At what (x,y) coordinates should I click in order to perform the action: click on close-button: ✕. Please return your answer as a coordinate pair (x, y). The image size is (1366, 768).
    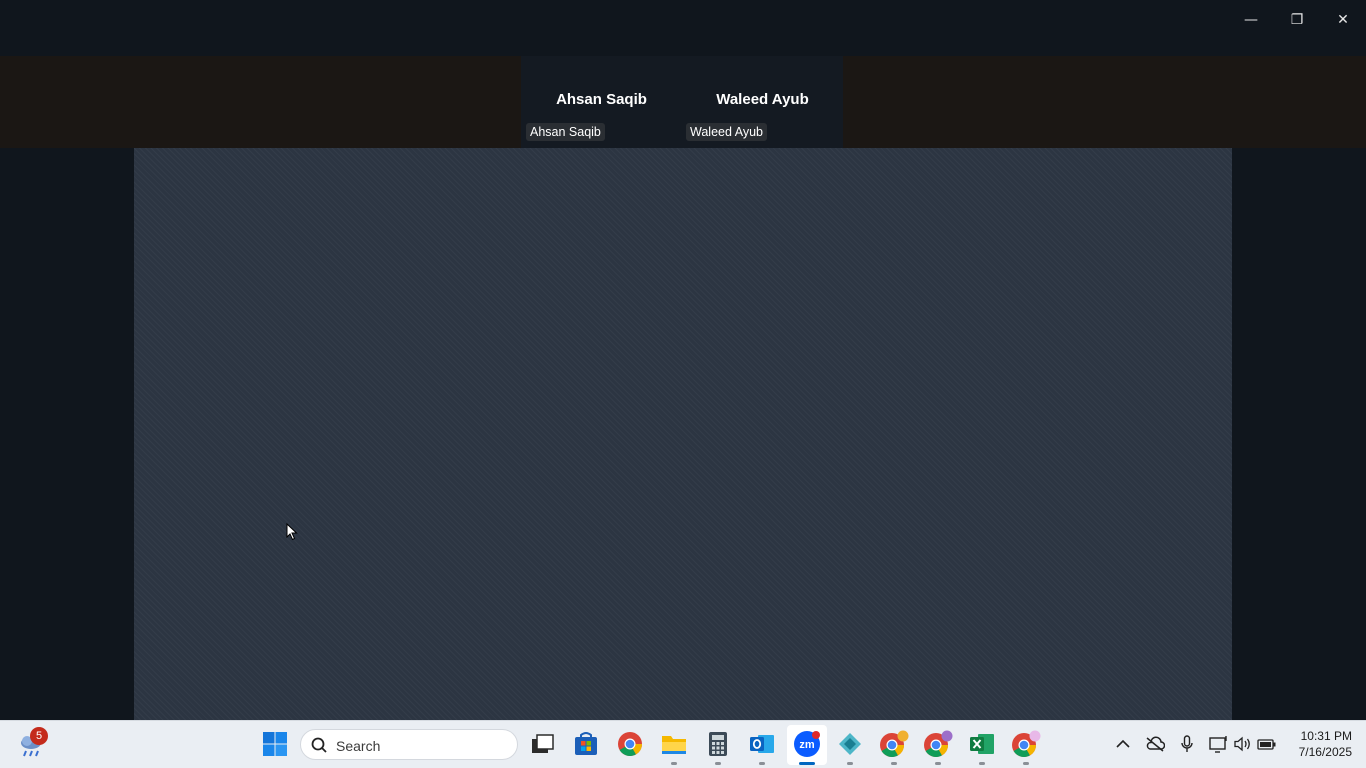
    Looking at the image, I should click on (1343, 20).